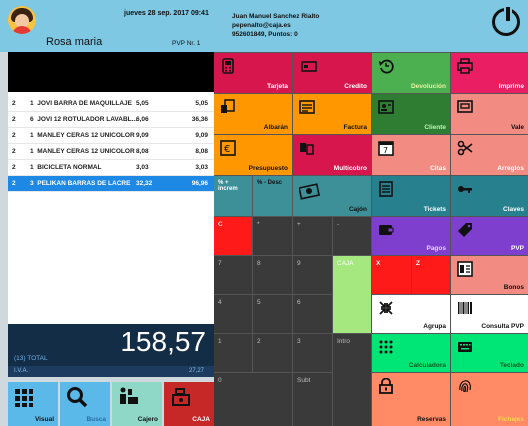 The image size is (528, 426). What do you see at coordinates (272, 314) in the screenshot?
I see `key-5: 5` at bounding box center [272, 314].